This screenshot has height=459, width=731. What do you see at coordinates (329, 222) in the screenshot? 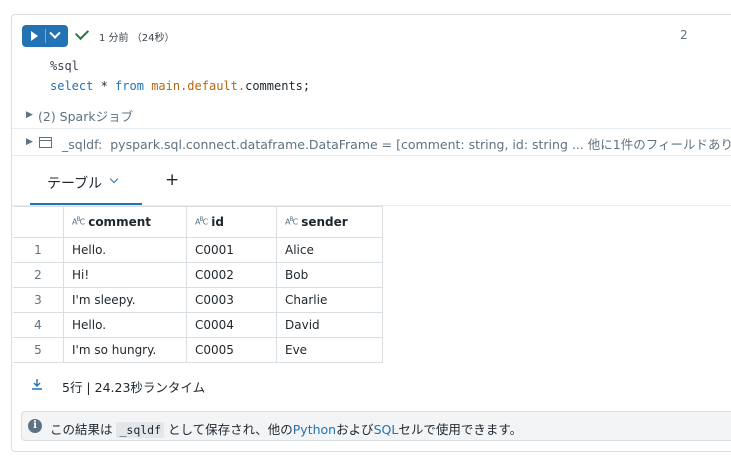
I see `column-header-sender: ABC sender` at bounding box center [329, 222].